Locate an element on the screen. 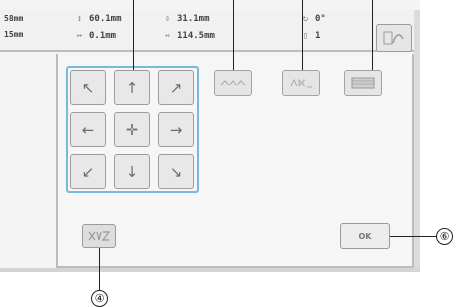  arrow-up-left-button: ↖ is located at coordinates (88, 87).